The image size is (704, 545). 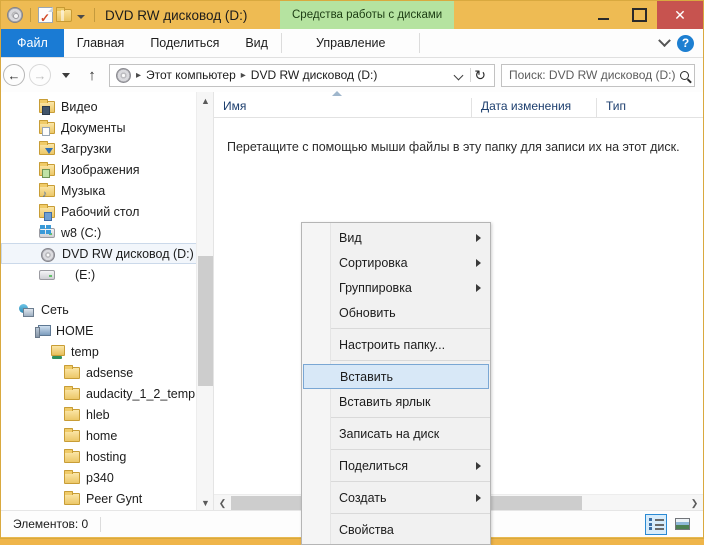 What do you see at coordinates (680, 15) in the screenshot?
I see `close-button: ✕` at bounding box center [680, 15].